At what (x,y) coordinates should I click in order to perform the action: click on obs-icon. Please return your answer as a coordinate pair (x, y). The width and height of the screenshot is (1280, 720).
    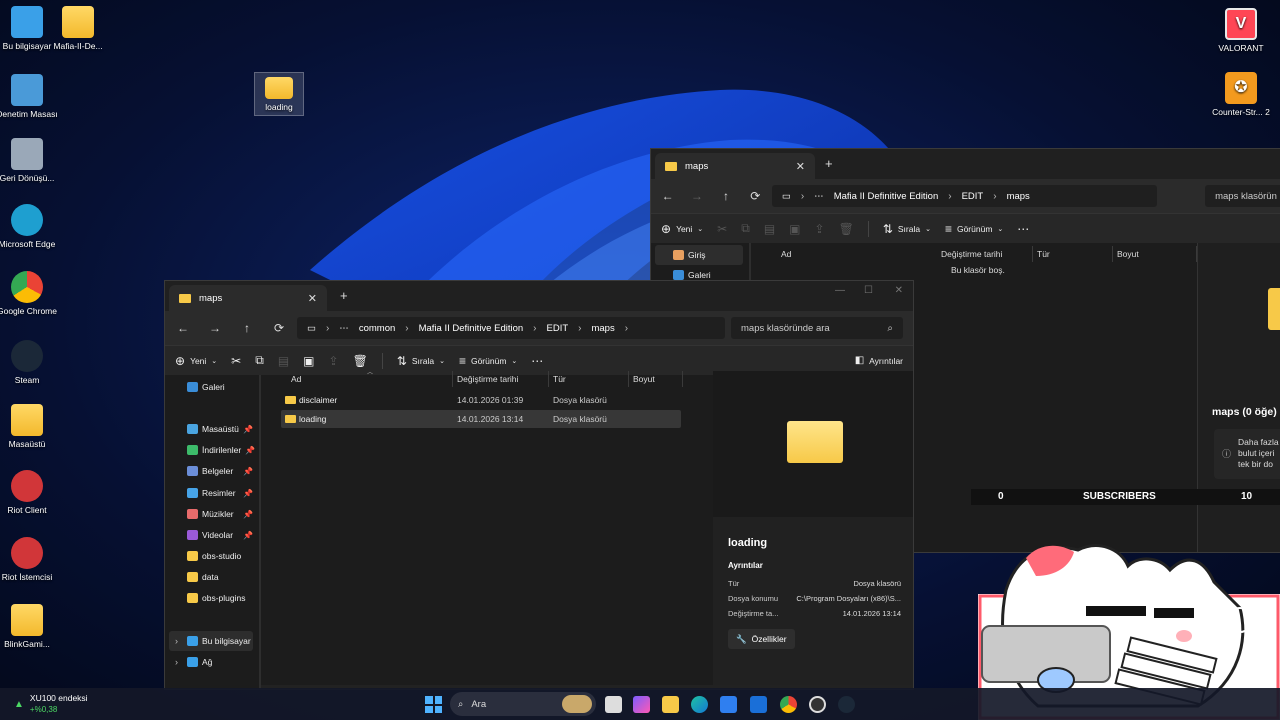
    Looking at the image, I should click on (817, 704).